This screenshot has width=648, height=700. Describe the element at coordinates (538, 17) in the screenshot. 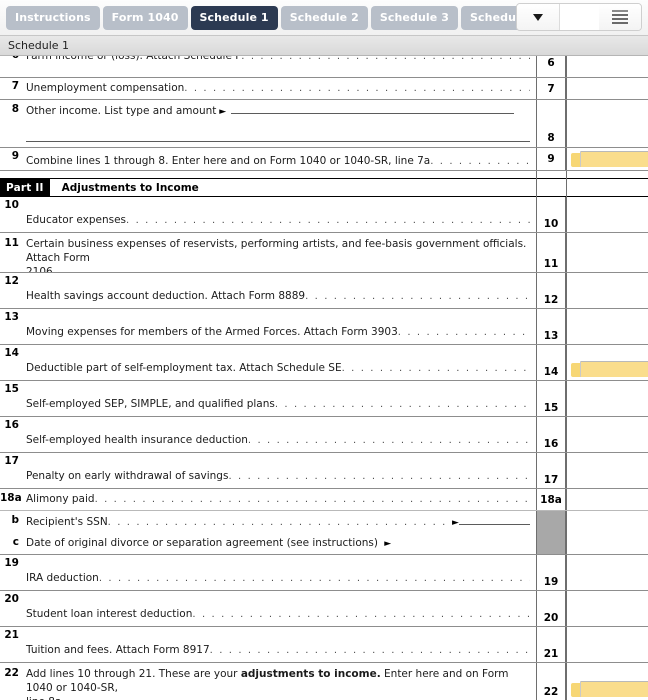

I see `dropdown-button` at that location.